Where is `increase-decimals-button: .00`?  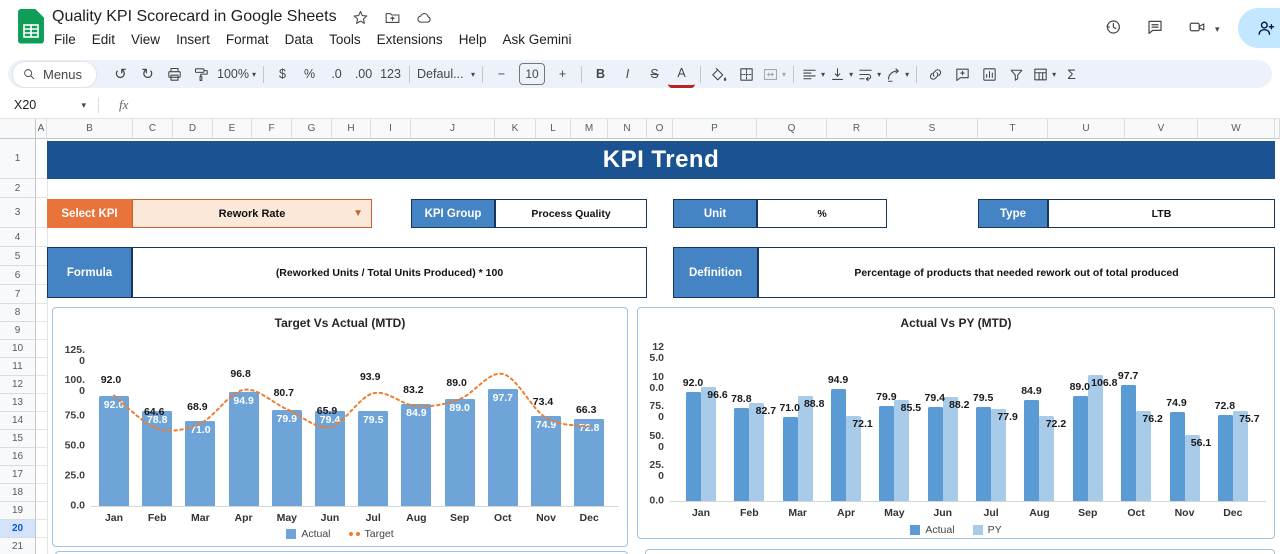 increase-decimals-button: .00 is located at coordinates (363, 74).